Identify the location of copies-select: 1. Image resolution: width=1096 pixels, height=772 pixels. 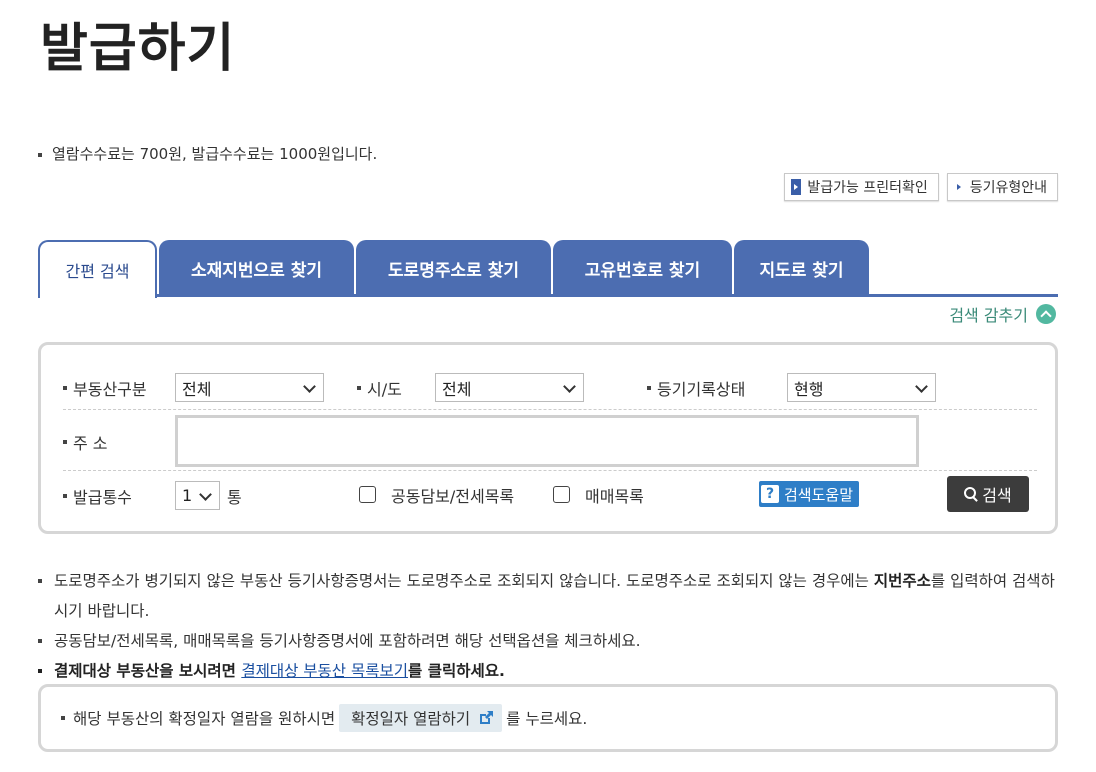
(197, 495).